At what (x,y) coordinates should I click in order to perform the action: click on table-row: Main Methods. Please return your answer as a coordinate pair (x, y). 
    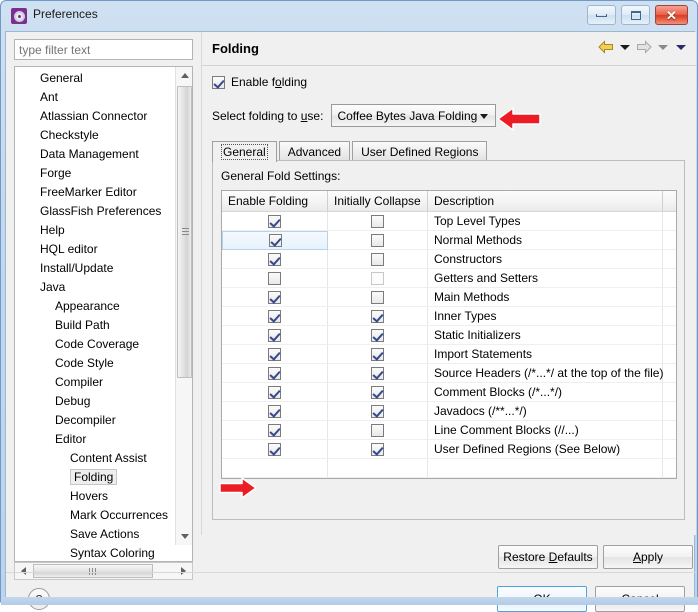
    Looking at the image, I should click on (449, 297).